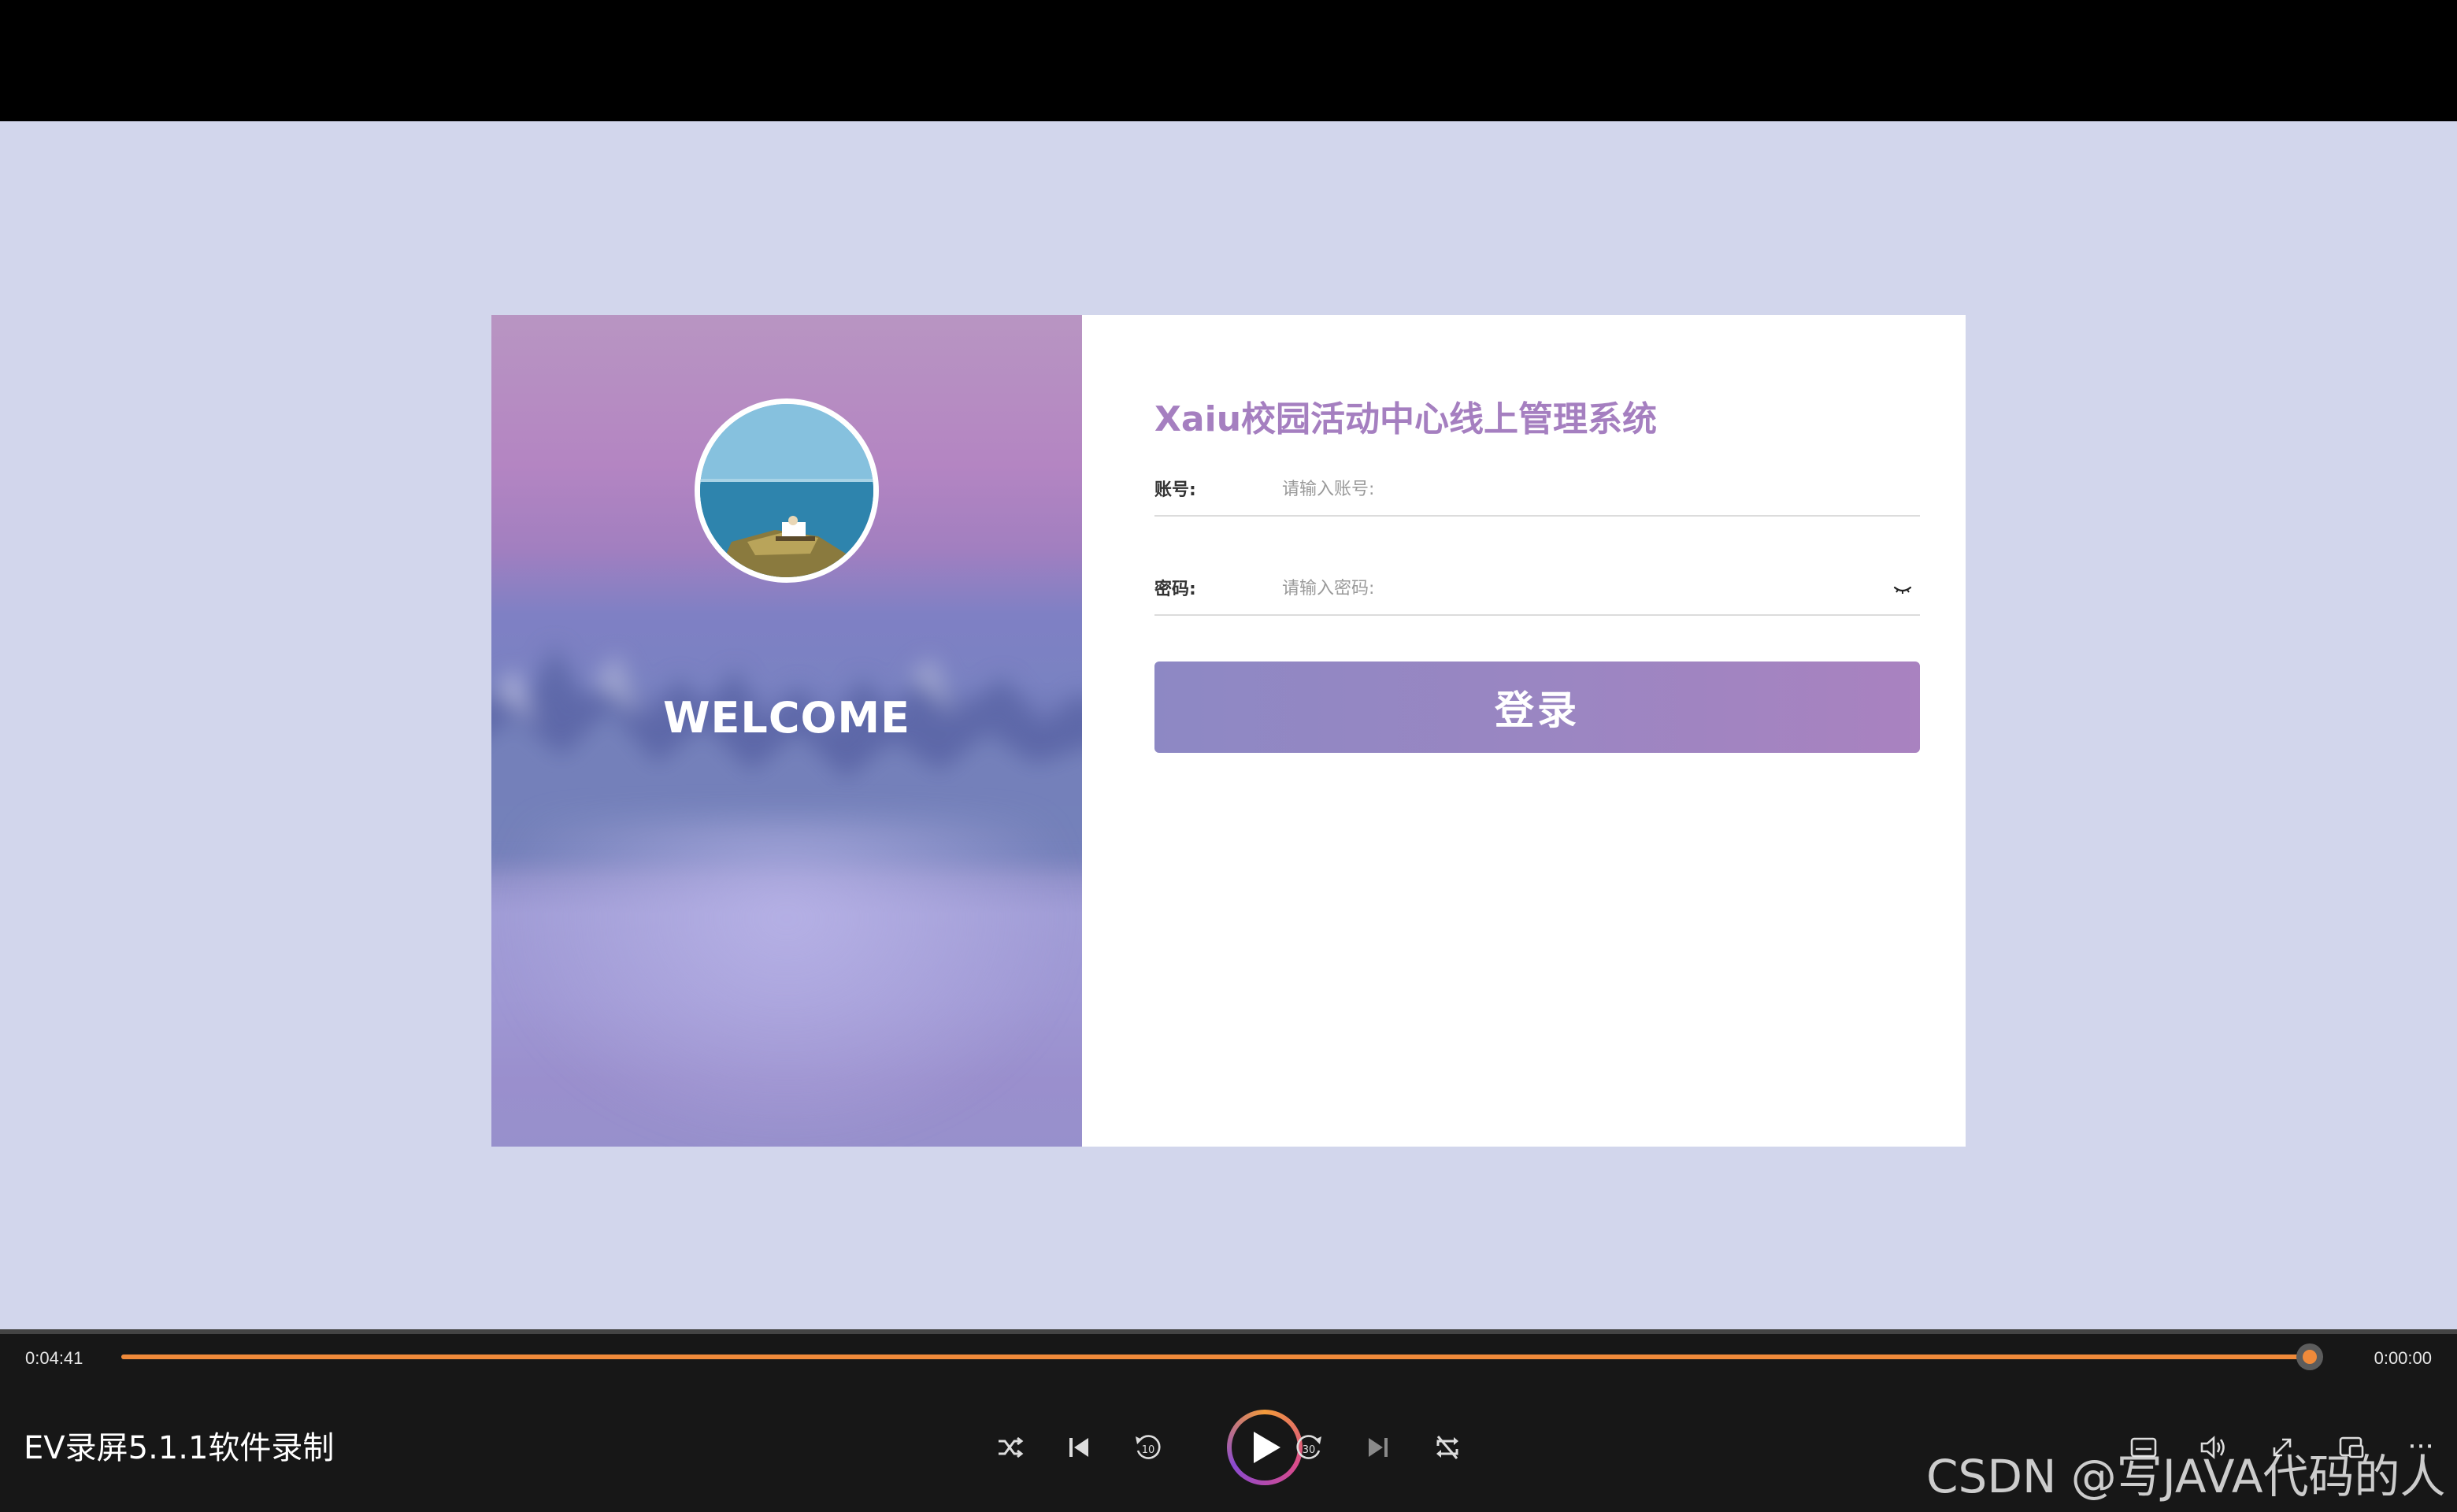  What do you see at coordinates (1228, 60) in the screenshot?
I see `top-letterbox` at bounding box center [1228, 60].